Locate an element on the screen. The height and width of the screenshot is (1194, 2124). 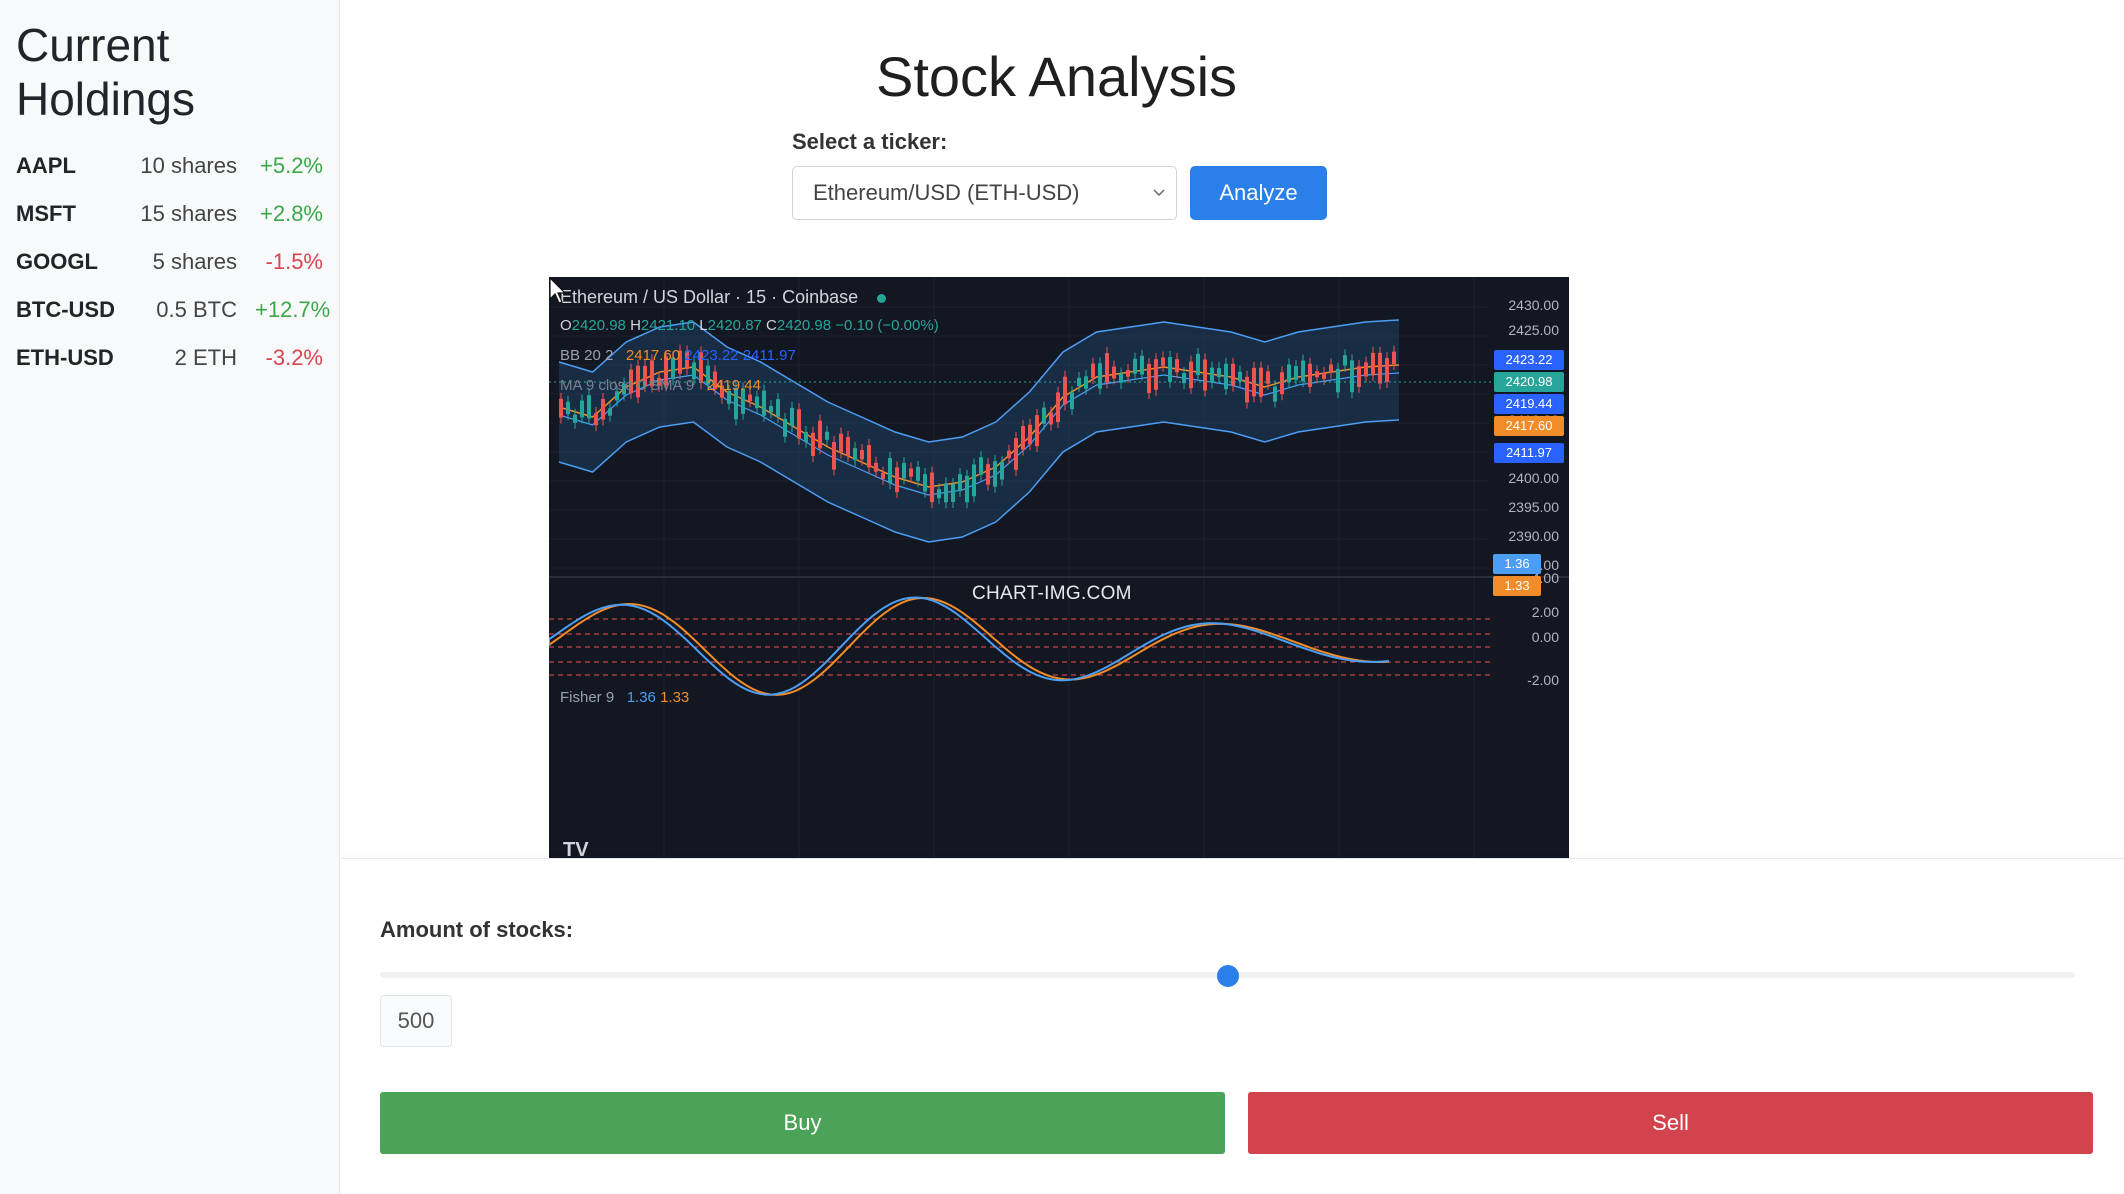
holdings-title: Current Holdings is located at coordinates (105, 72).